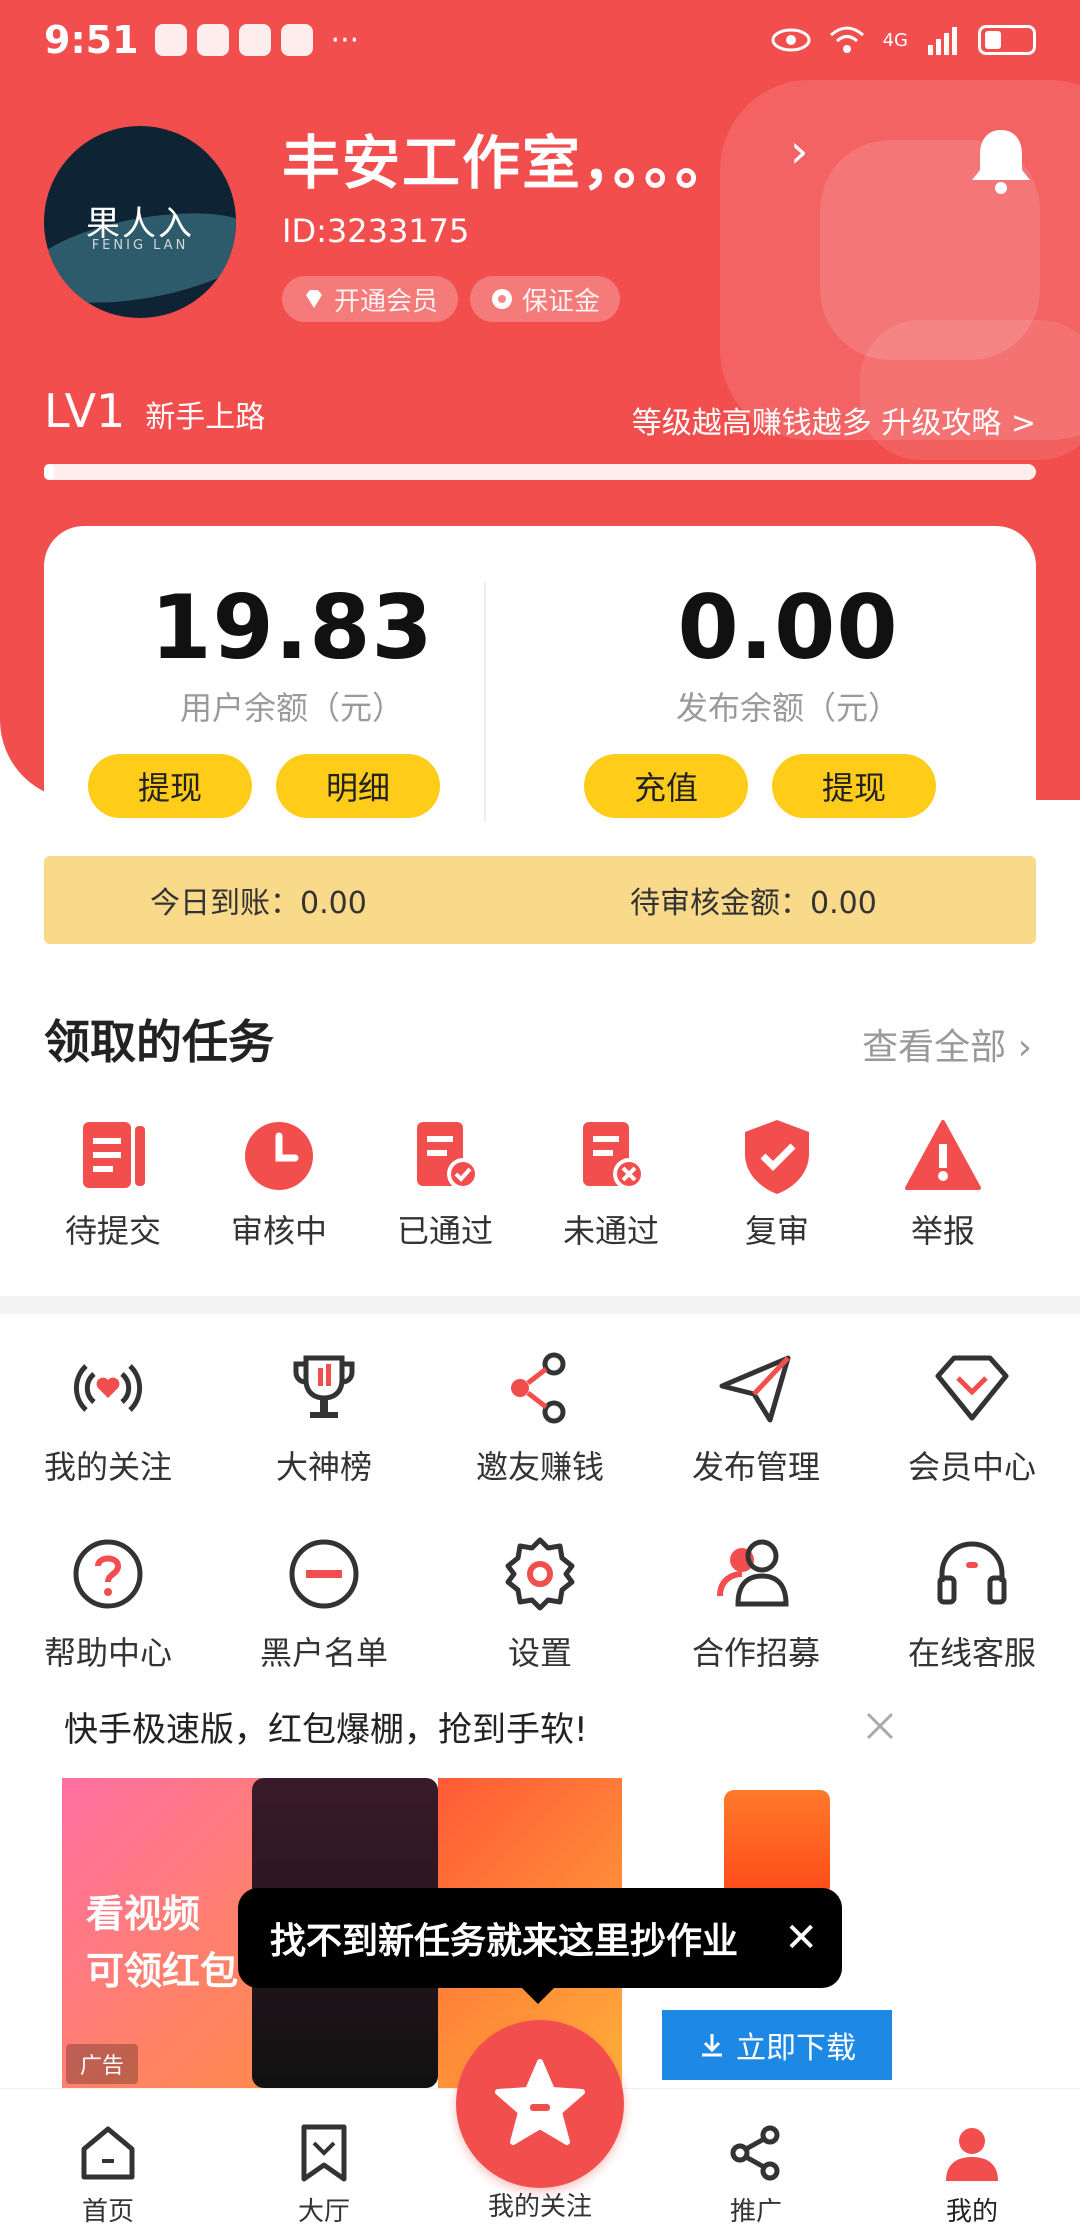 The image size is (1080, 2240). I want to click on task-label: 审核中, so click(278, 1231).